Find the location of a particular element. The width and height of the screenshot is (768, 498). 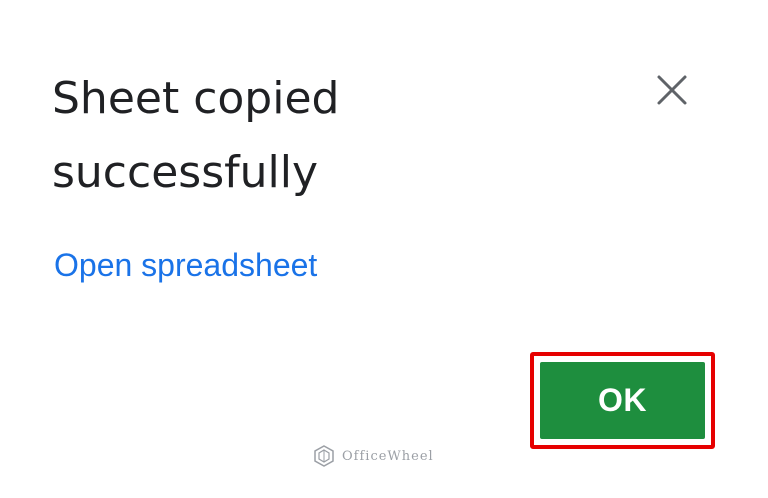

watermark: OfficeWheel is located at coordinates (373, 456).